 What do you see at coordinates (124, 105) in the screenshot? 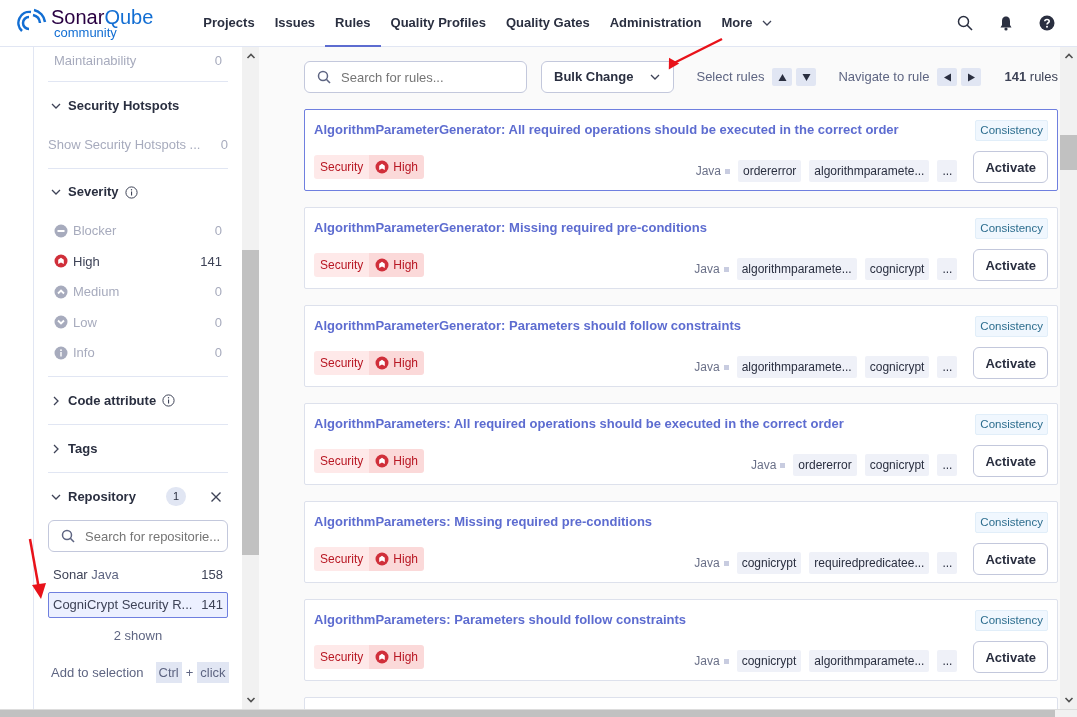
I see `facet-title: Security Hotspots` at bounding box center [124, 105].